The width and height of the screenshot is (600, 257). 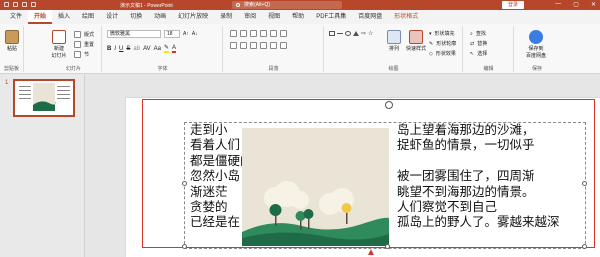 I want to click on section-icon, so click(x=77, y=54).